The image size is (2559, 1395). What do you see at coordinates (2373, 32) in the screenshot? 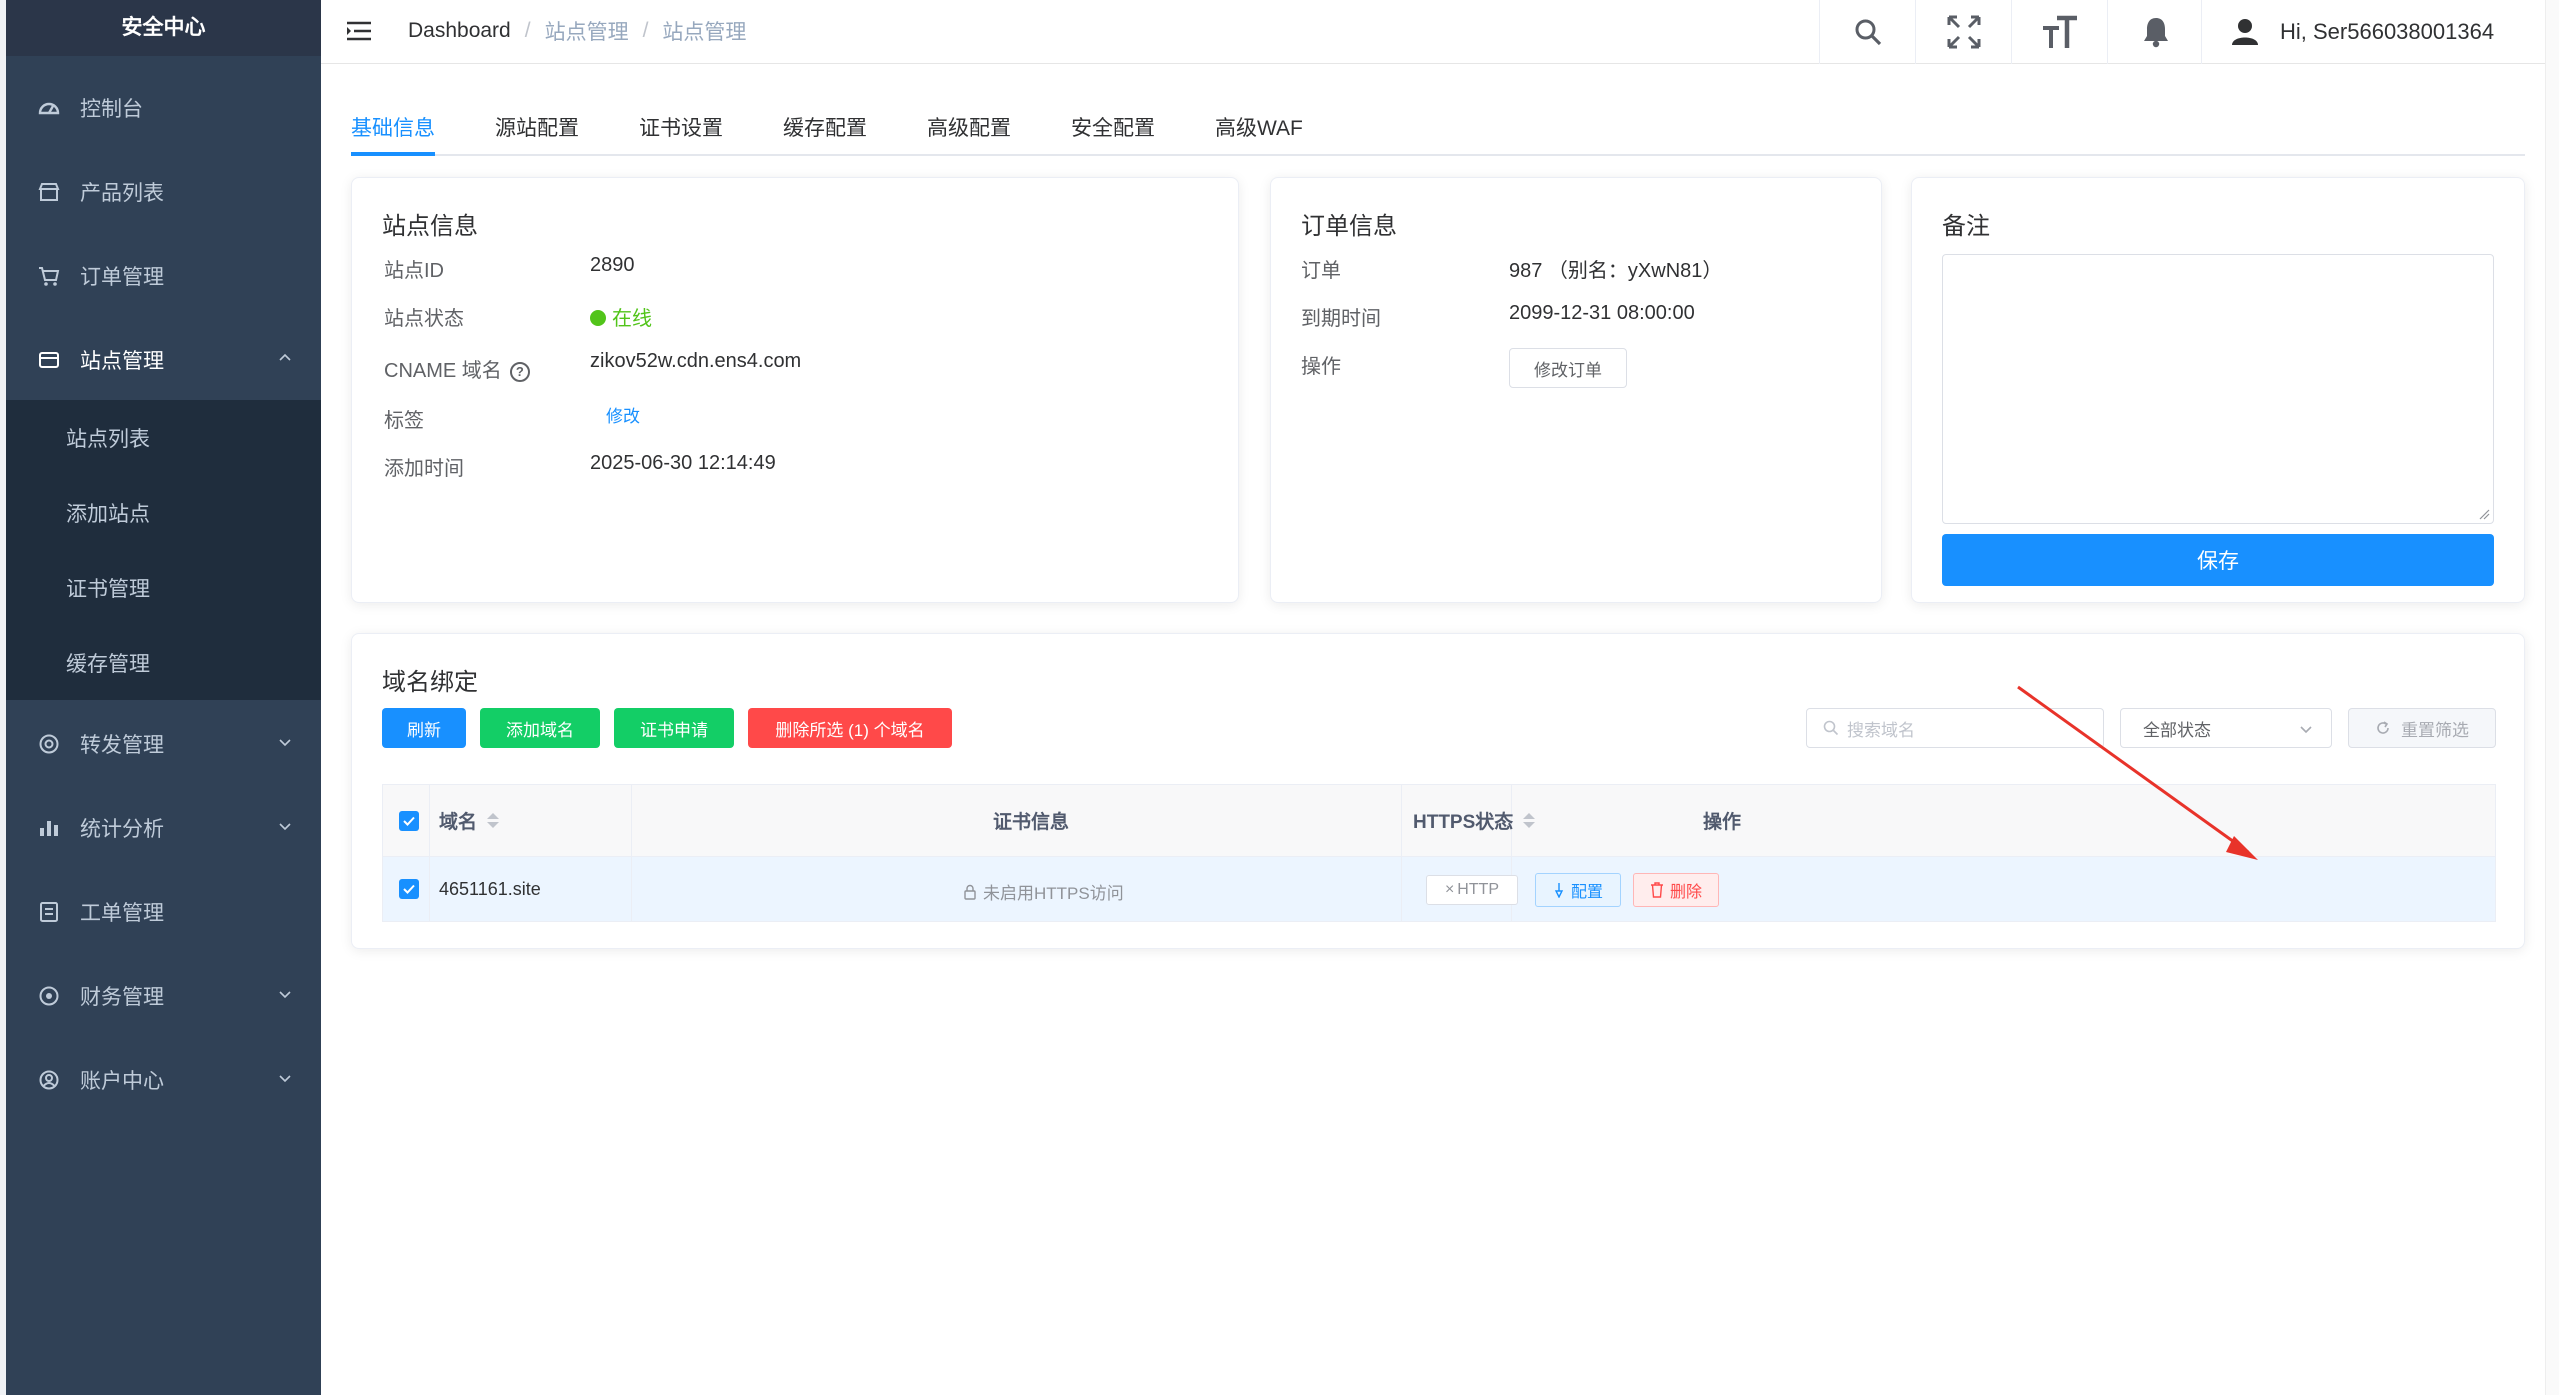
I see `user-menu: Hi, Ser566038001364` at bounding box center [2373, 32].